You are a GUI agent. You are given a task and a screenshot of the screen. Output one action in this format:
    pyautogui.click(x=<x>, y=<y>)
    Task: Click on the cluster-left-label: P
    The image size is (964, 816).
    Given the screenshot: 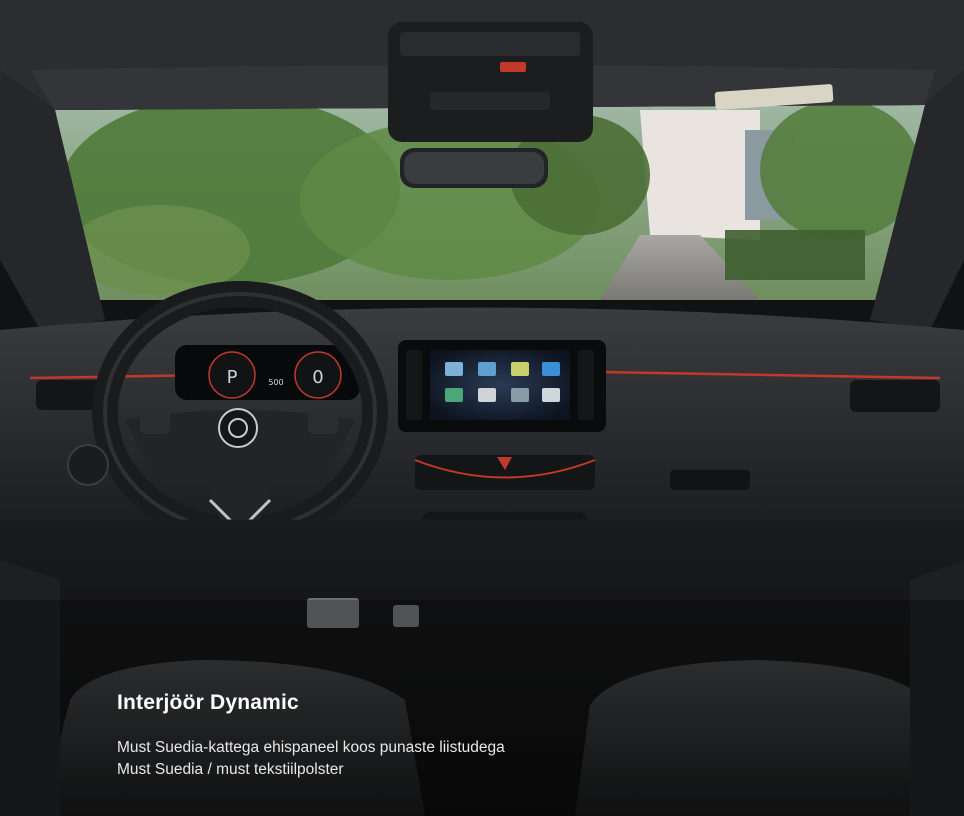 What is the action you would take?
    pyautogui.click(x=232, y=377)
    